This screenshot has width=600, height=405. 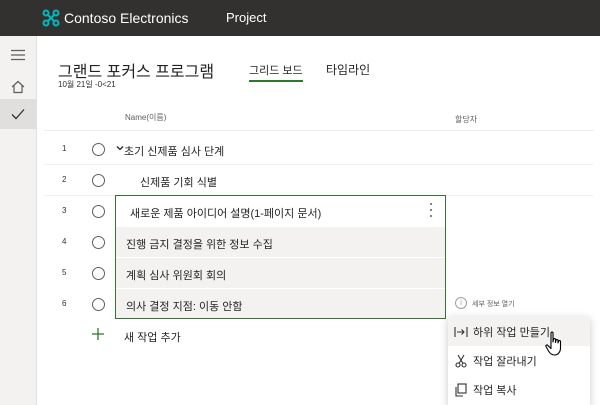 I want to click on subtask-icon, so click(x=461, y=332).